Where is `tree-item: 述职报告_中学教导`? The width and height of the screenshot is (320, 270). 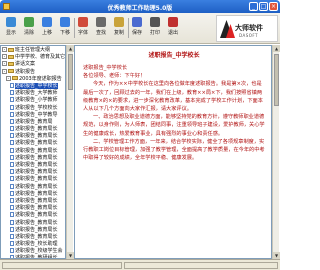 tree-item: 述职报告_中学教导 is located at coordinates (33, 114).